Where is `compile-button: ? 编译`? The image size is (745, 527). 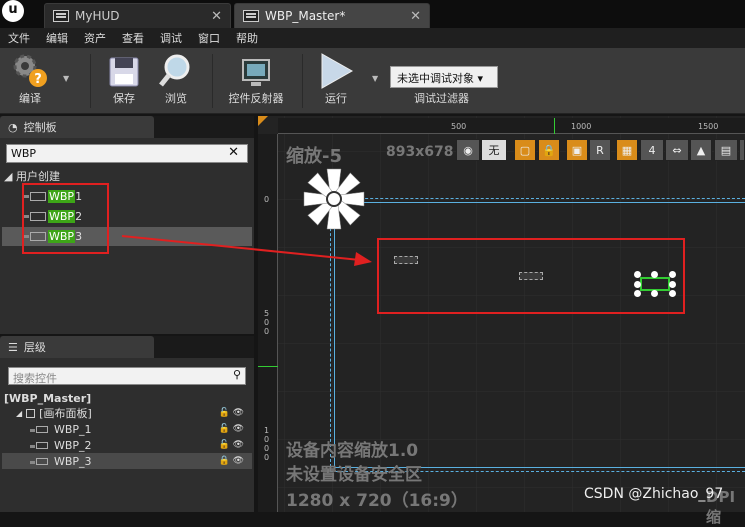 compile-button: ? 编译 is located at coordinates (30, 81).